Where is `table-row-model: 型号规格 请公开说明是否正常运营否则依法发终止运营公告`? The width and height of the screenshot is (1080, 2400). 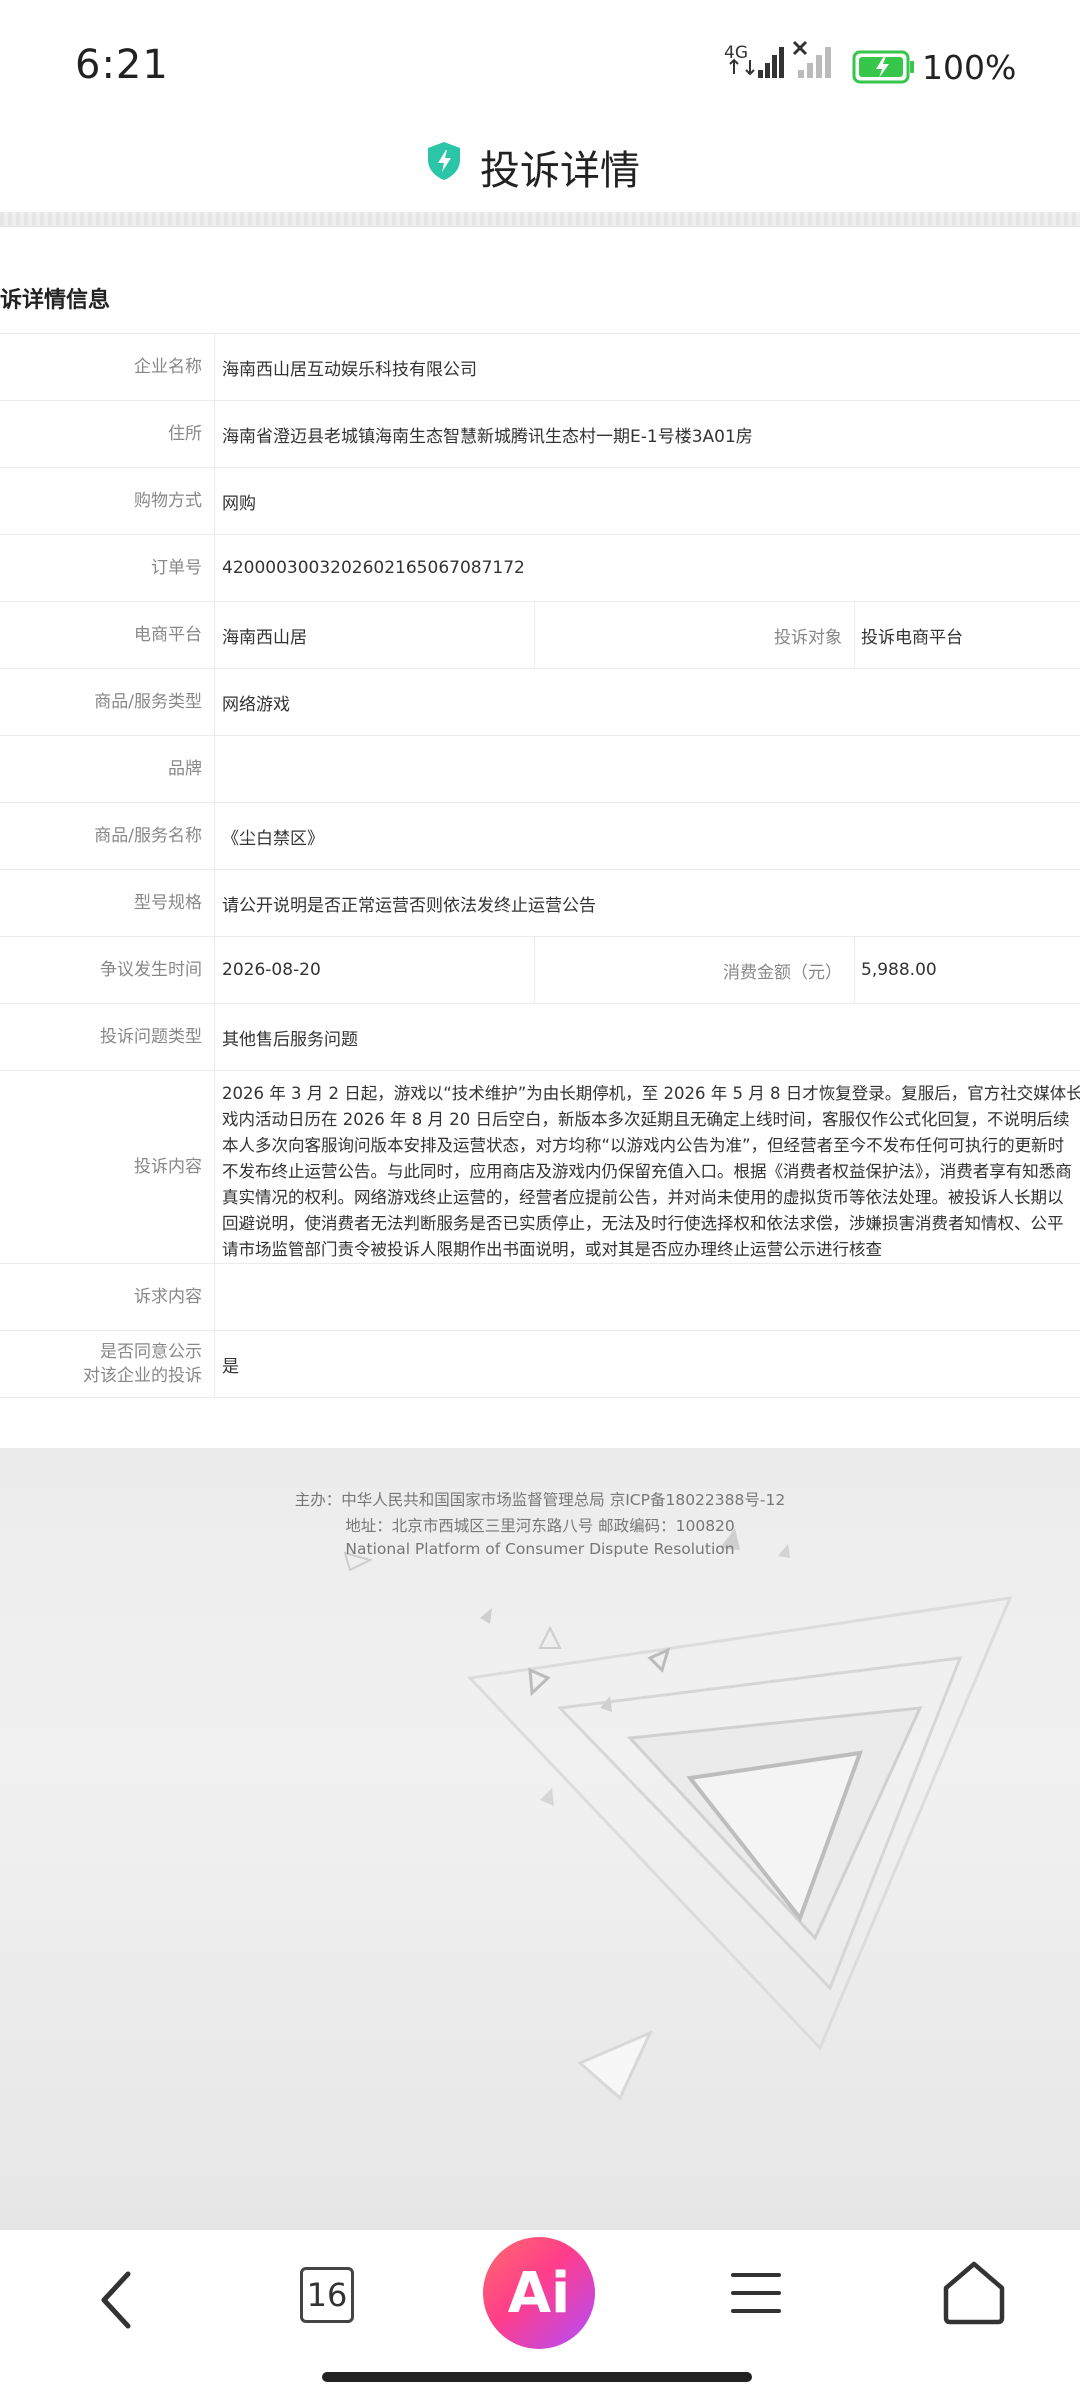 table-row-model: 型号规格 请公开说明是否正常运营否则依法发终止运营公告 is located at coordinates (540, 902).